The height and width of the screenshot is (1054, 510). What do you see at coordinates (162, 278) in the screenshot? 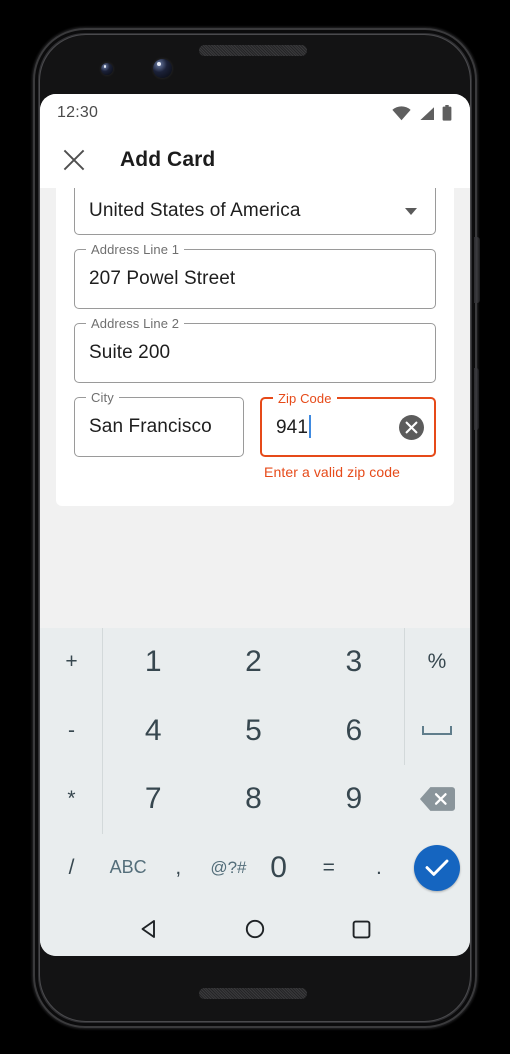
I see `field-address-line-1-value: 207 Powel Street` at bounding box center [162, 278].